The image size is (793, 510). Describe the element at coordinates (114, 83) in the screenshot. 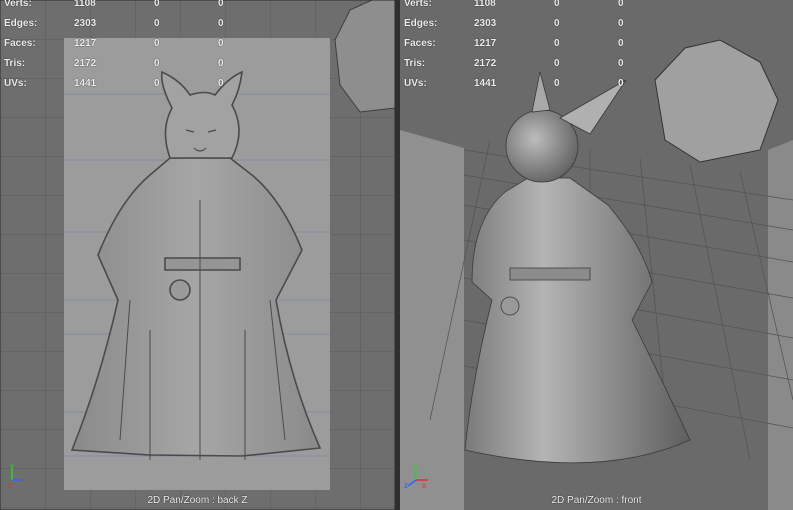

I see `stat-row-uvs: UVs: 1441 0 0` at that location.